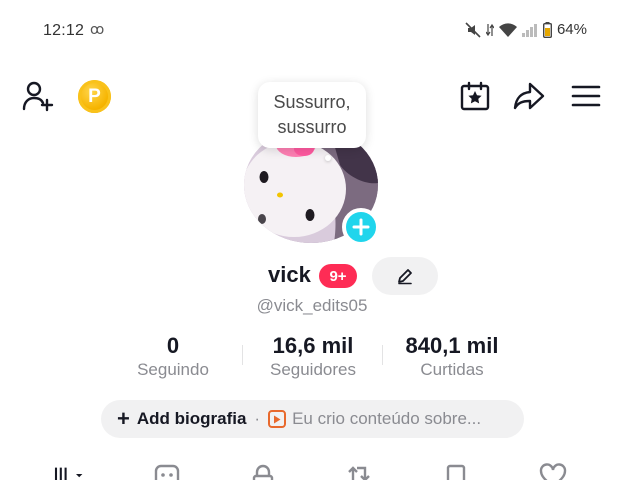 Image resolution: width=625 pixels, height=480 pixels. I want to click on status-bar: 12:12 ꝏ 64%, so click(312, 31).